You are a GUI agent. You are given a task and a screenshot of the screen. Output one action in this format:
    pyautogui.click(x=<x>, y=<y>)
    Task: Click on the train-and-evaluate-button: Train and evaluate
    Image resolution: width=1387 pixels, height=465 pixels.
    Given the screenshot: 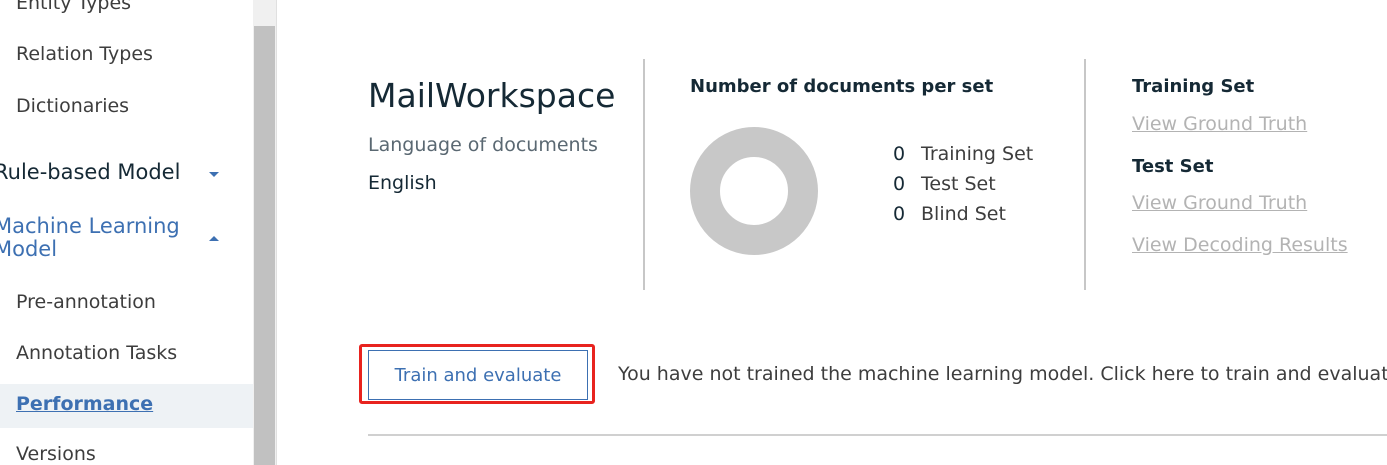 What is the action you would take?
    pyautogui.click(x=478, y=375)
    